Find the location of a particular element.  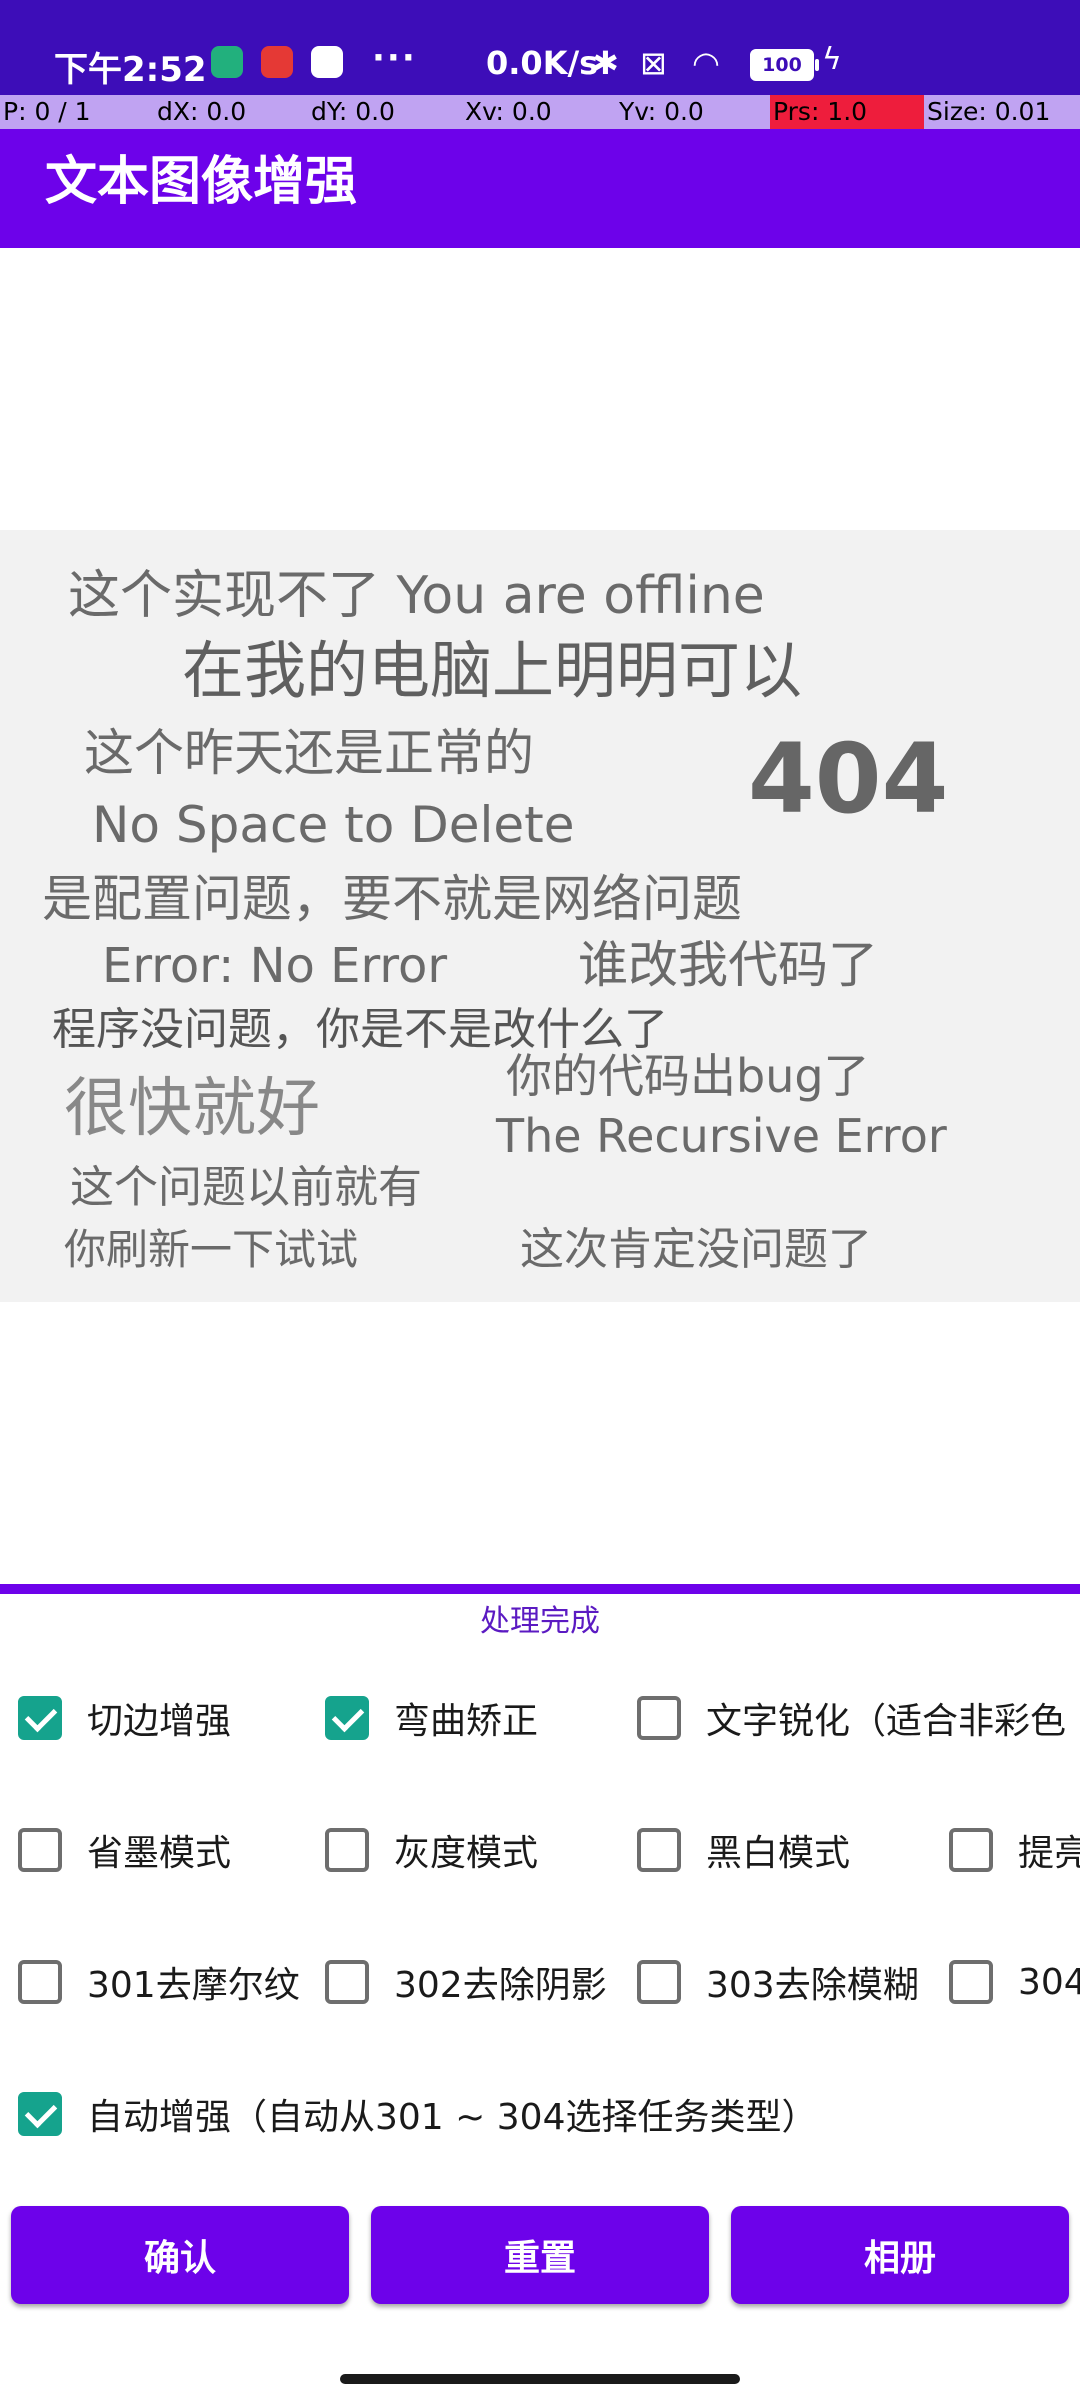

confirm-button: 确认 is located at coordinates (180, 2255).